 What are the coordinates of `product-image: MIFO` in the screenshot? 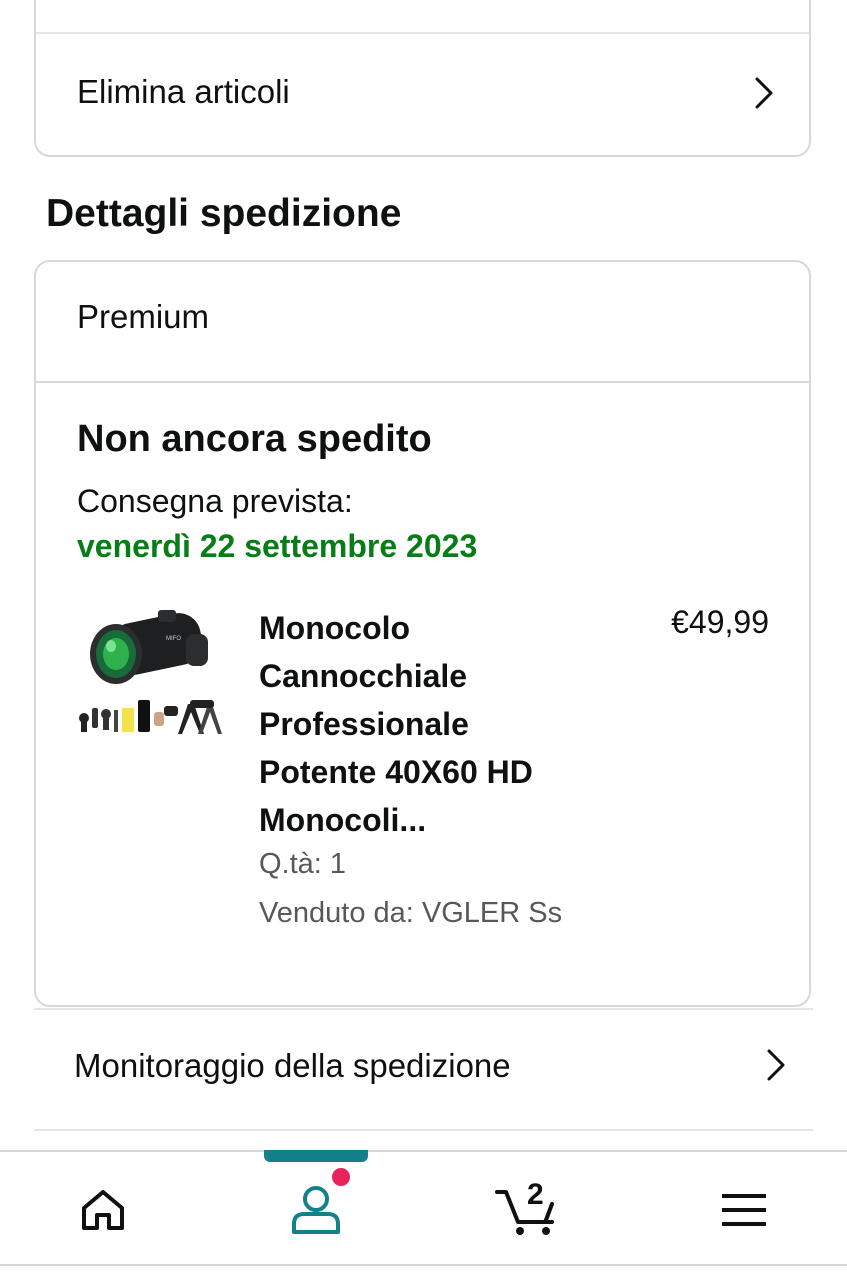 It's located at (152, 674).